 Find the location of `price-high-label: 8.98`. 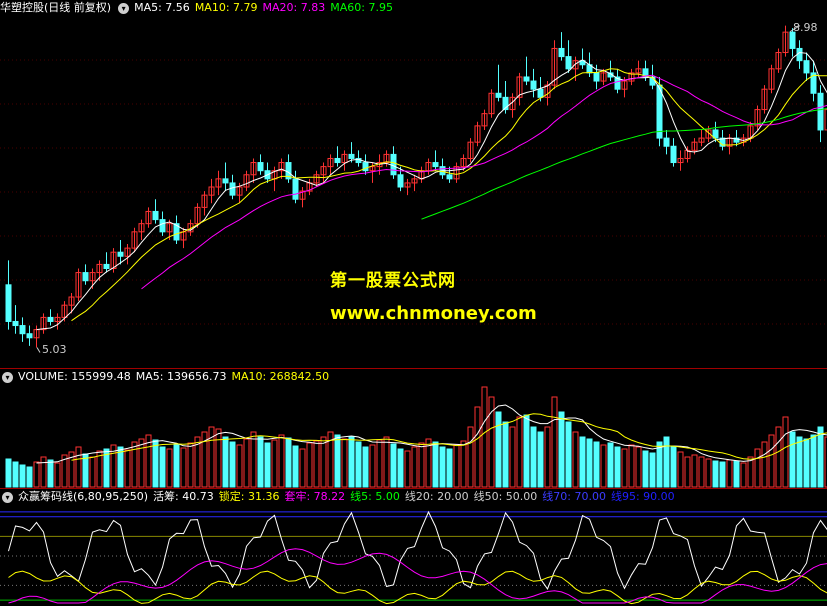

price-high-label: 8.98 is located at coordinates (805, 27).